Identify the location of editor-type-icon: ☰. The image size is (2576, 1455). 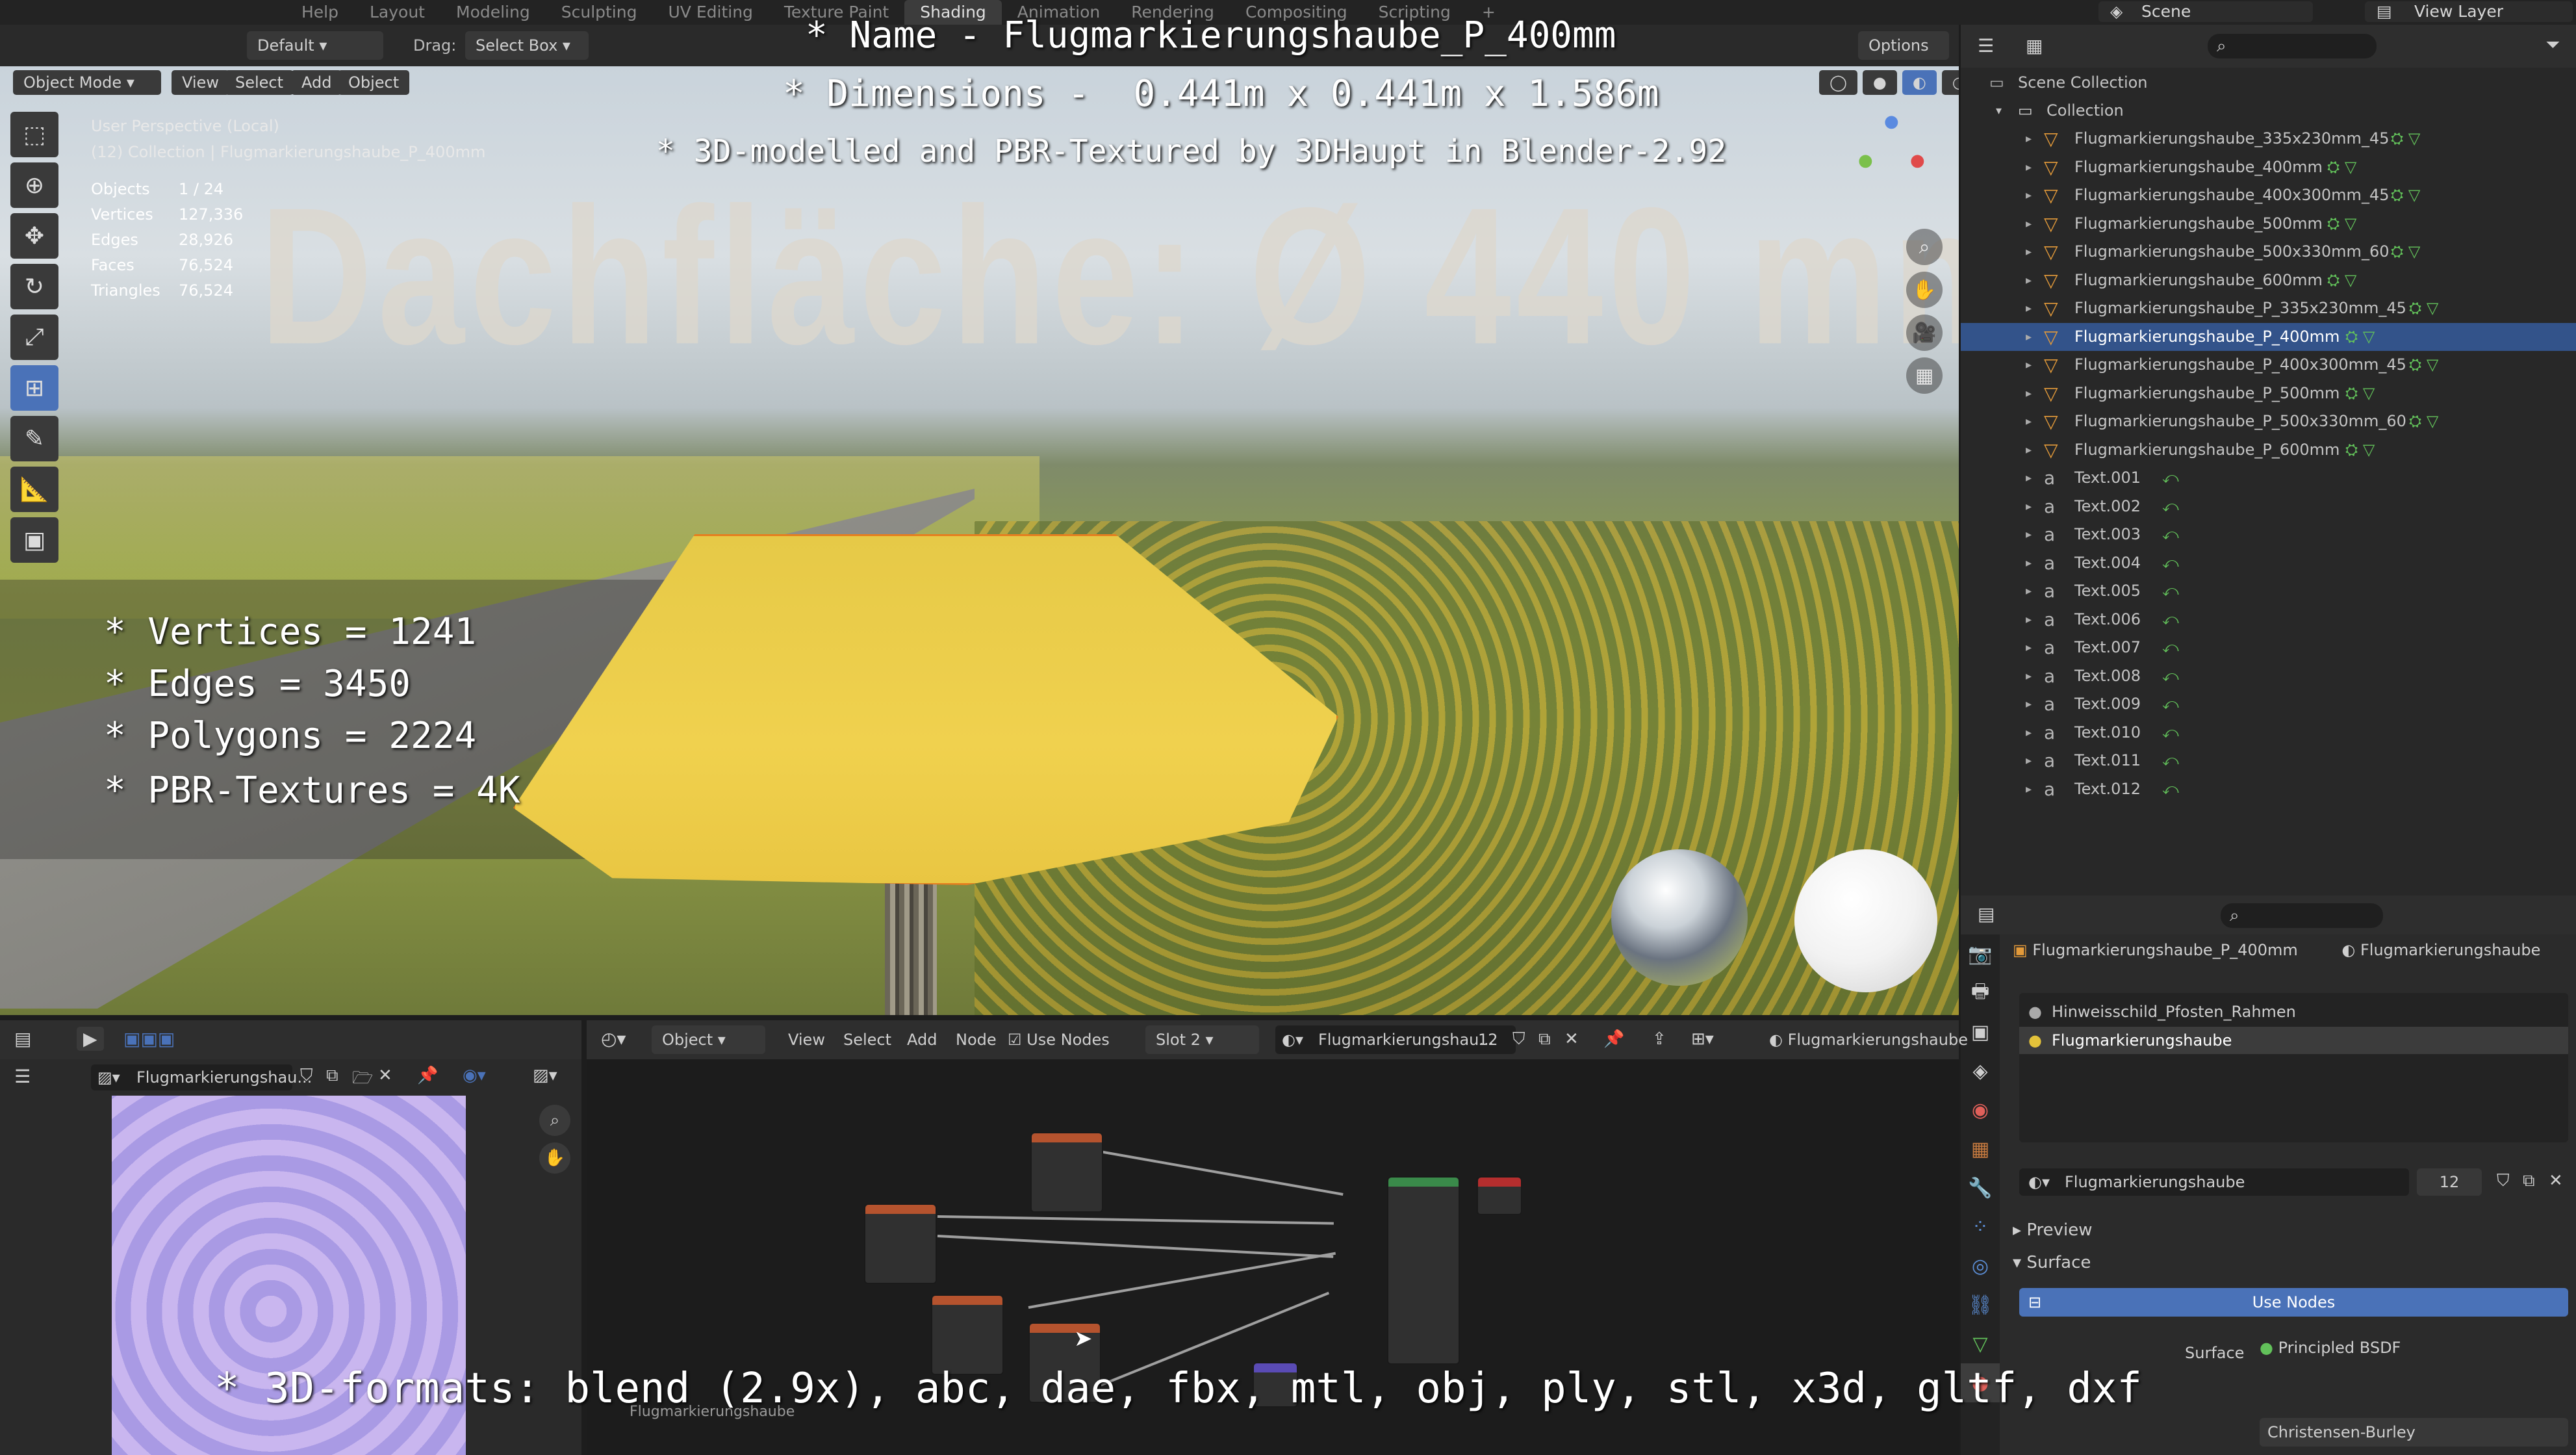
(1986, 46).